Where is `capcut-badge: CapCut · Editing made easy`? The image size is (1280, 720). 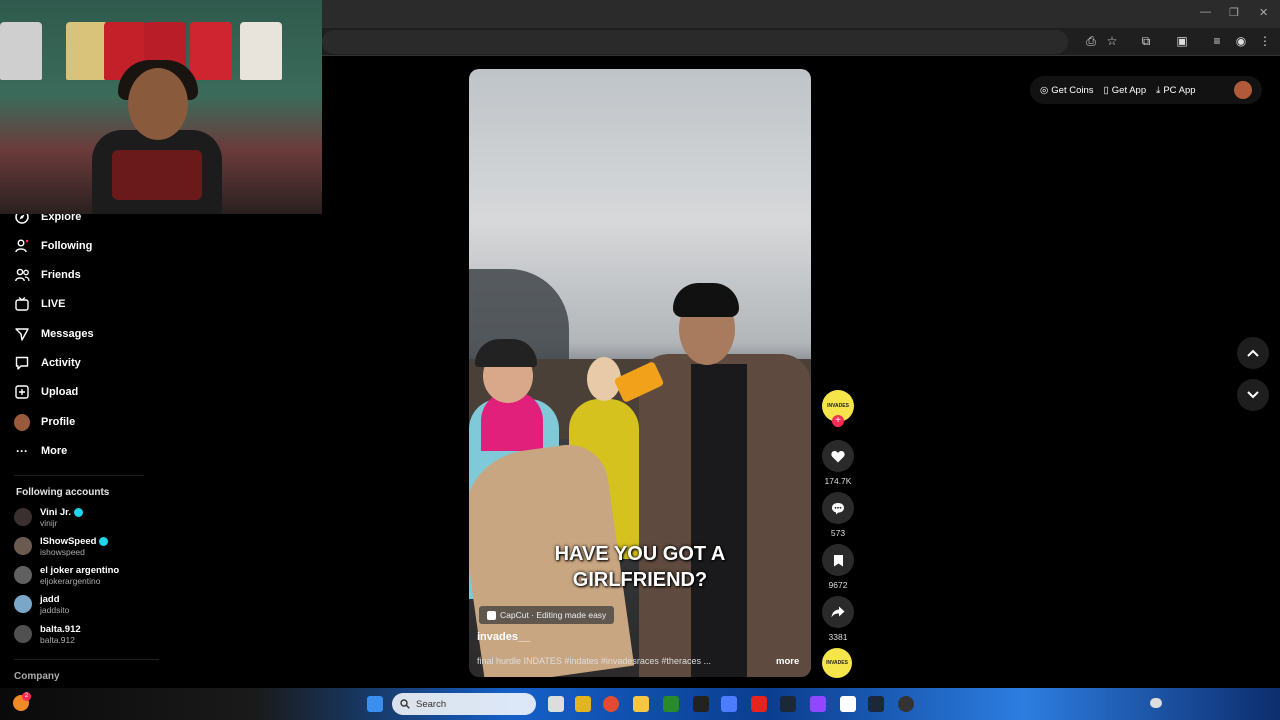
capcut-badge: CapCut · Editing made easy is located at coordinates (547, 615).